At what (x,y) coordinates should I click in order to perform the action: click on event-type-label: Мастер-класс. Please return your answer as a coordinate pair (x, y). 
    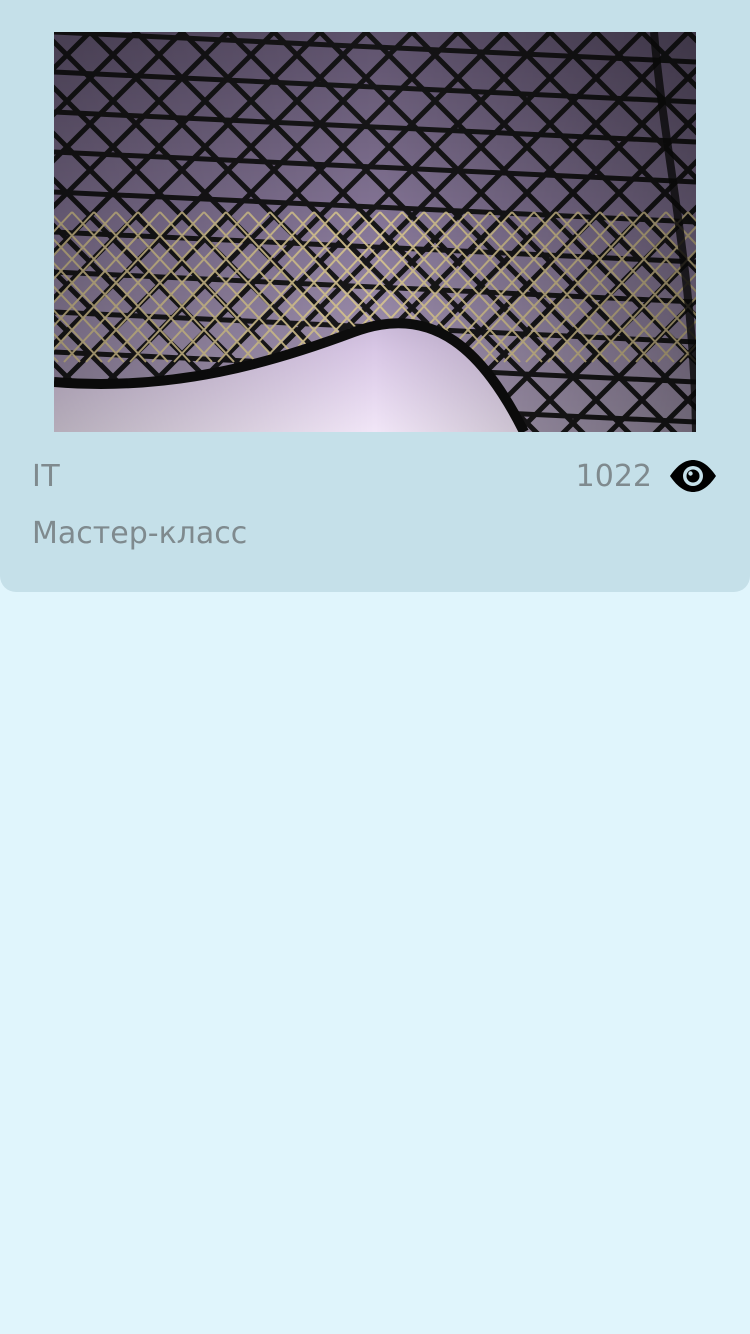
    Looking at the image, I should click on (140, 533).